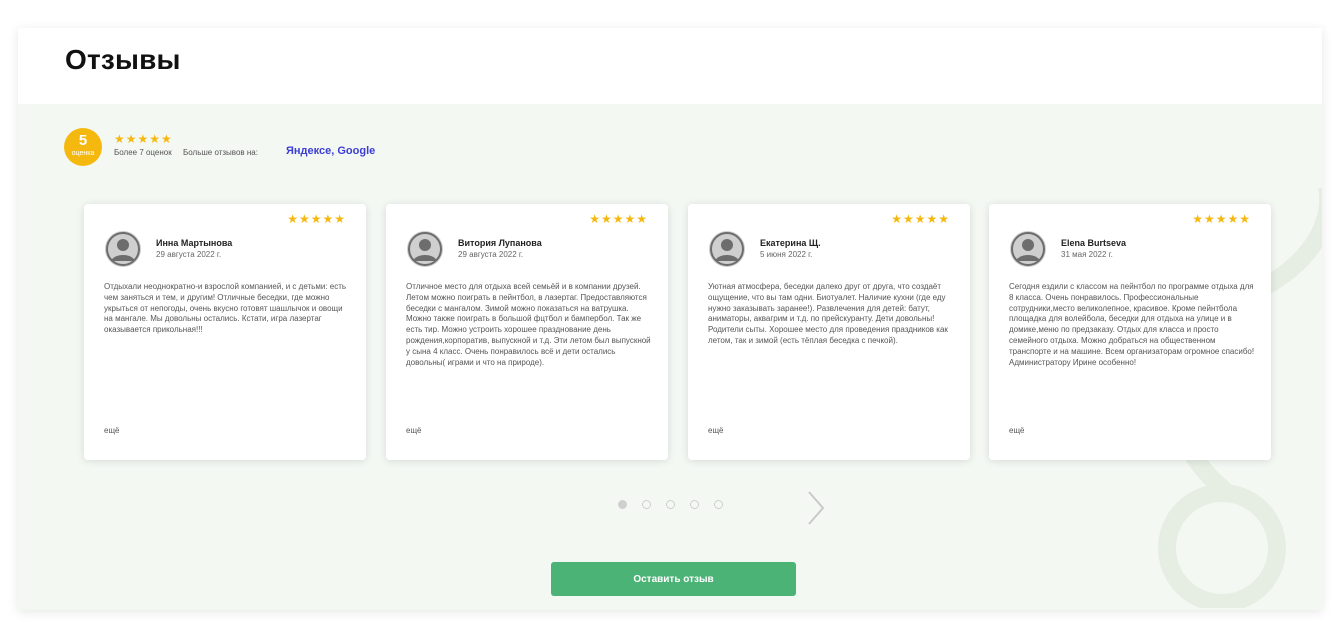 This screenshot has height=638, width=1340. I want to click on review-author: Elena Burtseva, so click(1094, 243).